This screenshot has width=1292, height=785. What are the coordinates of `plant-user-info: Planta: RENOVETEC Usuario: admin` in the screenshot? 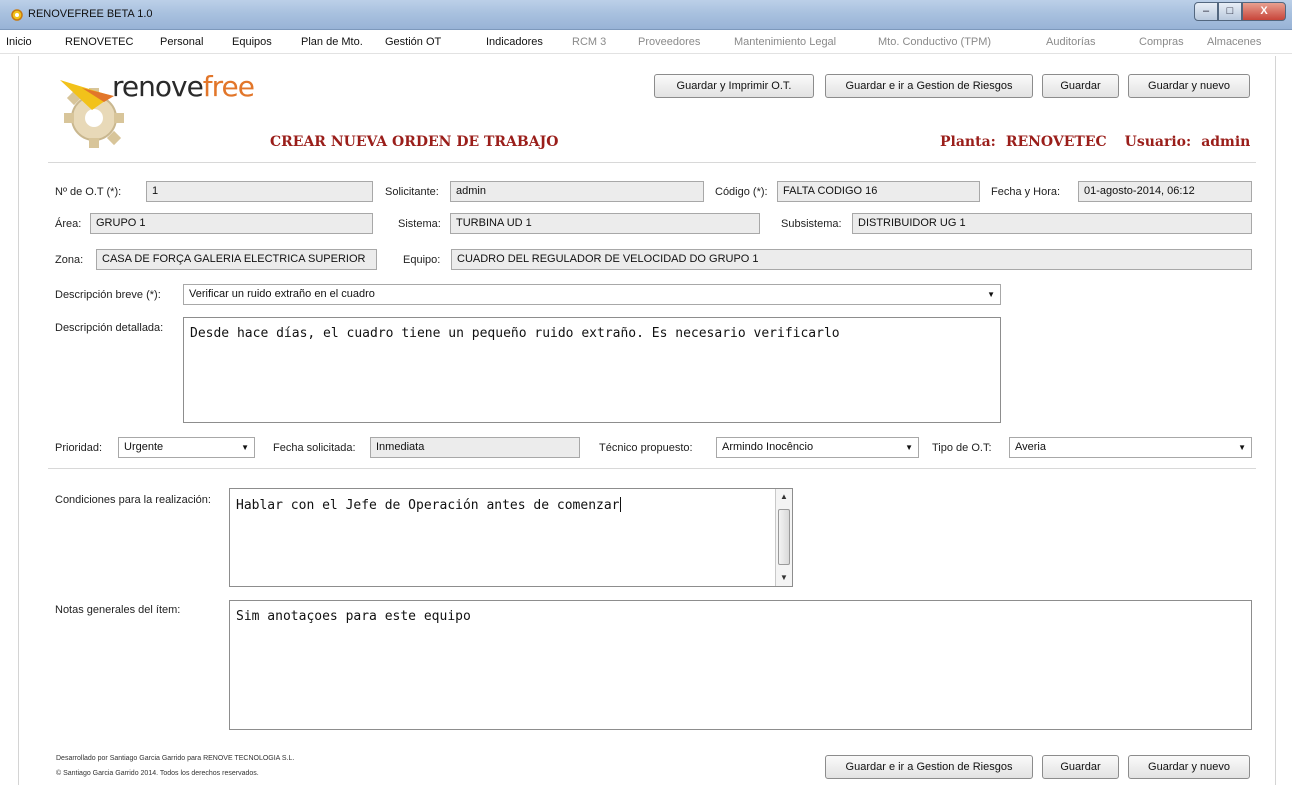 It's located at (1095, 142).